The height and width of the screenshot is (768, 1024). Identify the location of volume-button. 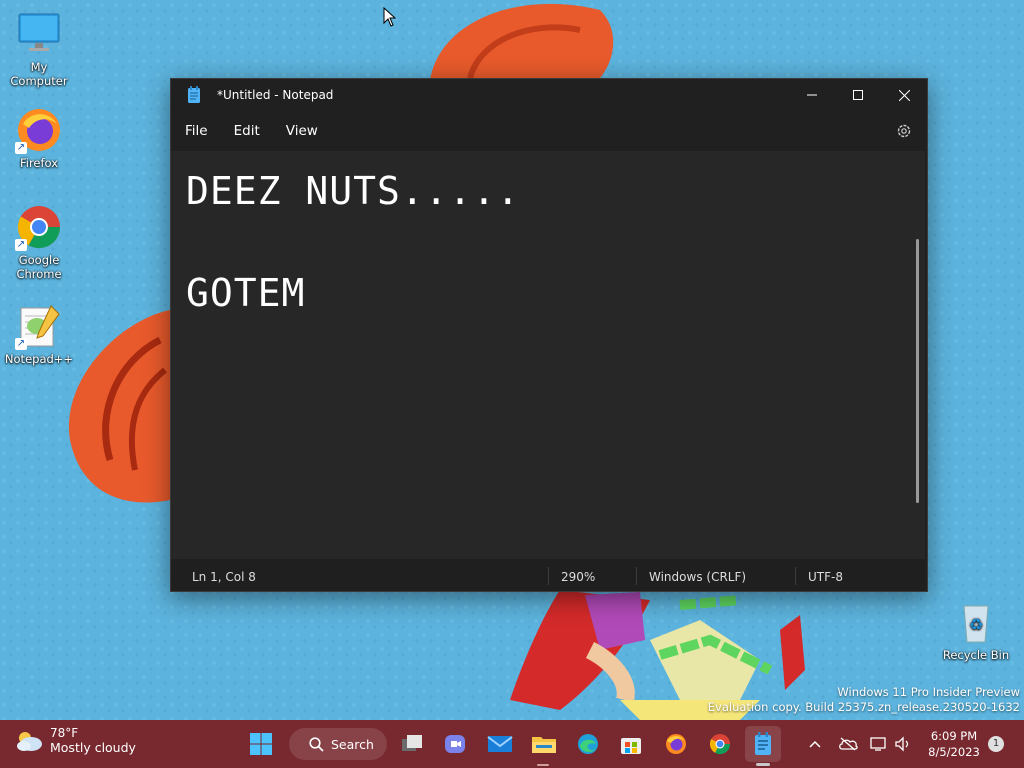
(903, 744).